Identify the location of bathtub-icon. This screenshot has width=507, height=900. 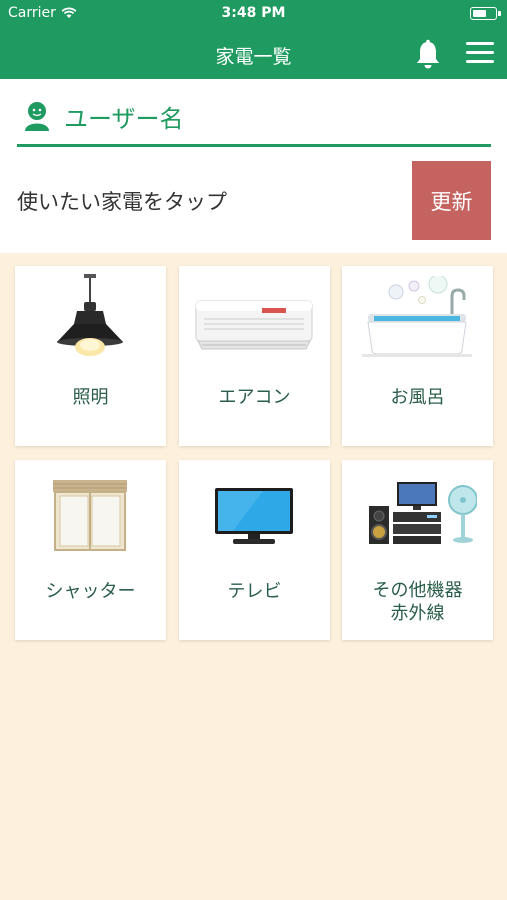
(417, 316).